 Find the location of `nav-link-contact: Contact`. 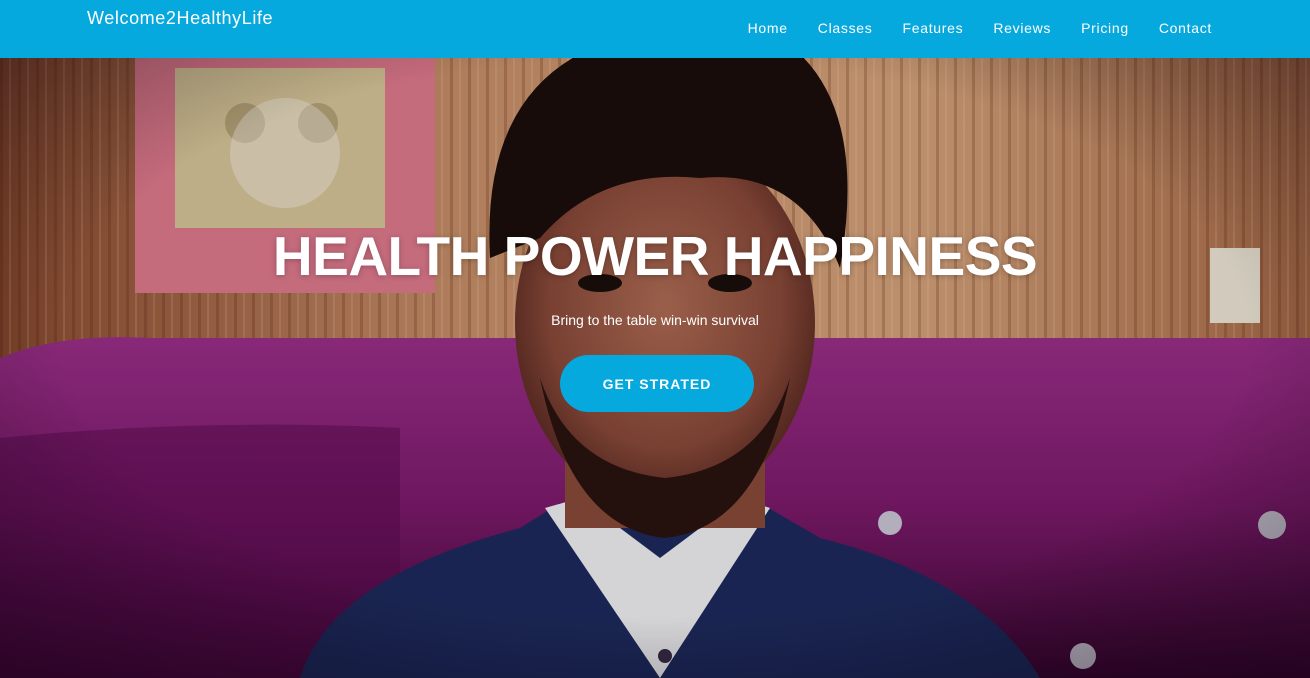

nav-link-contact: Contact is located at coordinates (1185, 28).